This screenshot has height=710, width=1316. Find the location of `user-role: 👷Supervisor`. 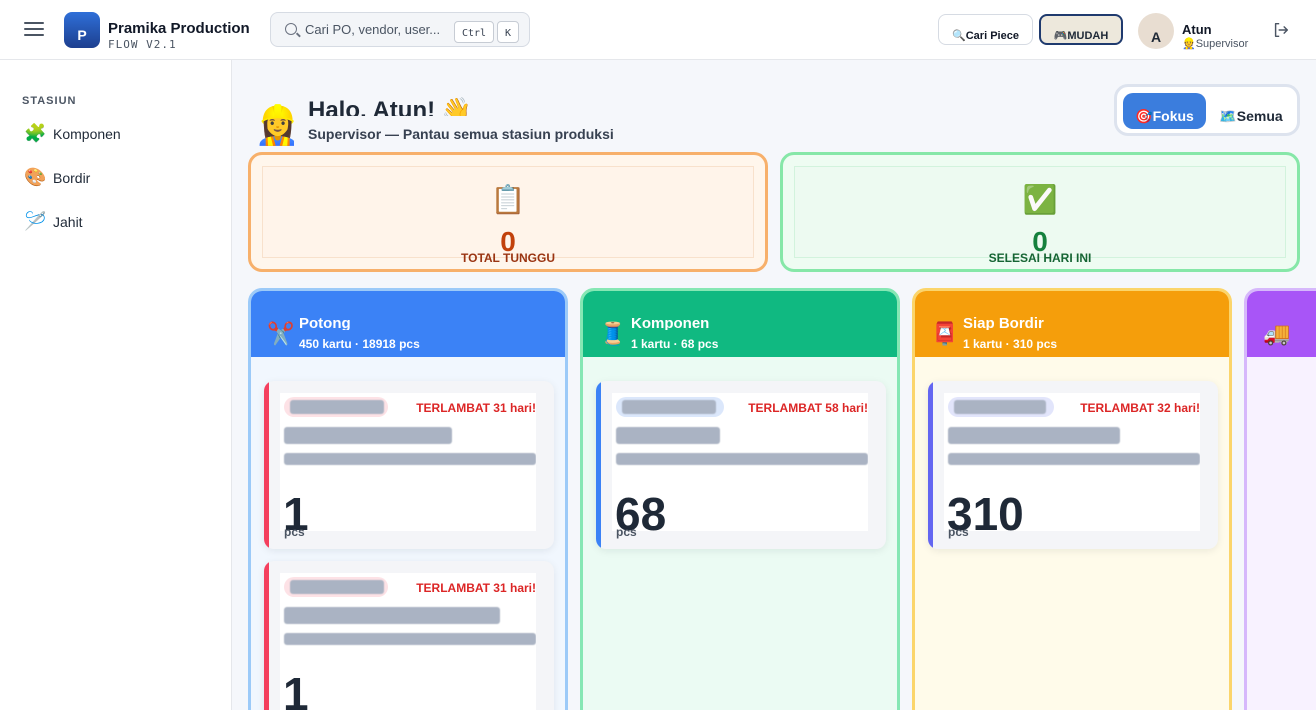

user-role: 👷Supervisor is located at coordinates (1215, 44).